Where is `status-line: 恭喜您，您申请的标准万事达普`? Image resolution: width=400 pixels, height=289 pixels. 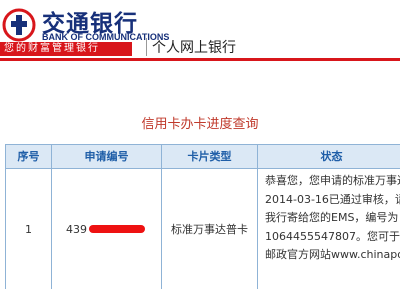 status-line: 恭喜您，您申请的标准万事达普 is located at coordinates (332, 180).